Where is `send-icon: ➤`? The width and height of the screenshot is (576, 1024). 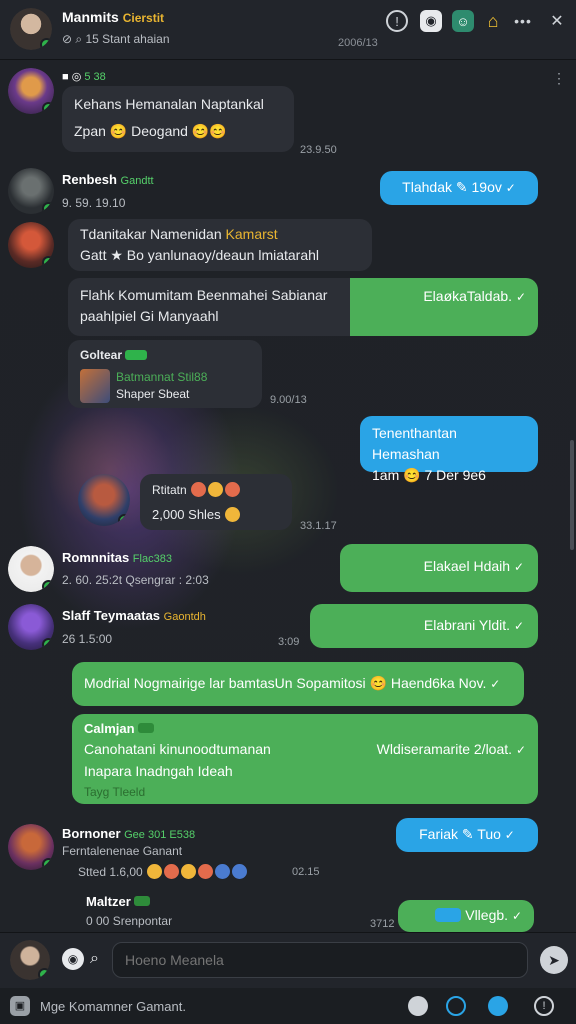 send-icon: ➤ is located at coordinates (554, 960).